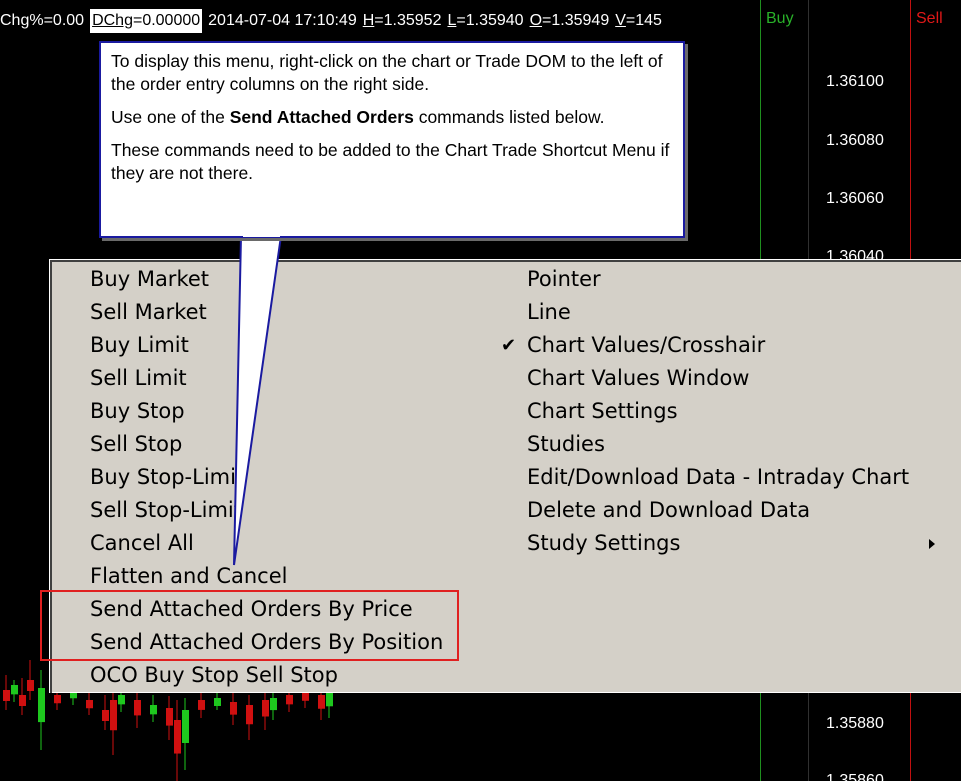 This screenshot has height=781, width=961. I want to click on menu-item-oco-buy-stop-sell-stop: OCO Buy Stop Sell Stop, so click(290, 675).